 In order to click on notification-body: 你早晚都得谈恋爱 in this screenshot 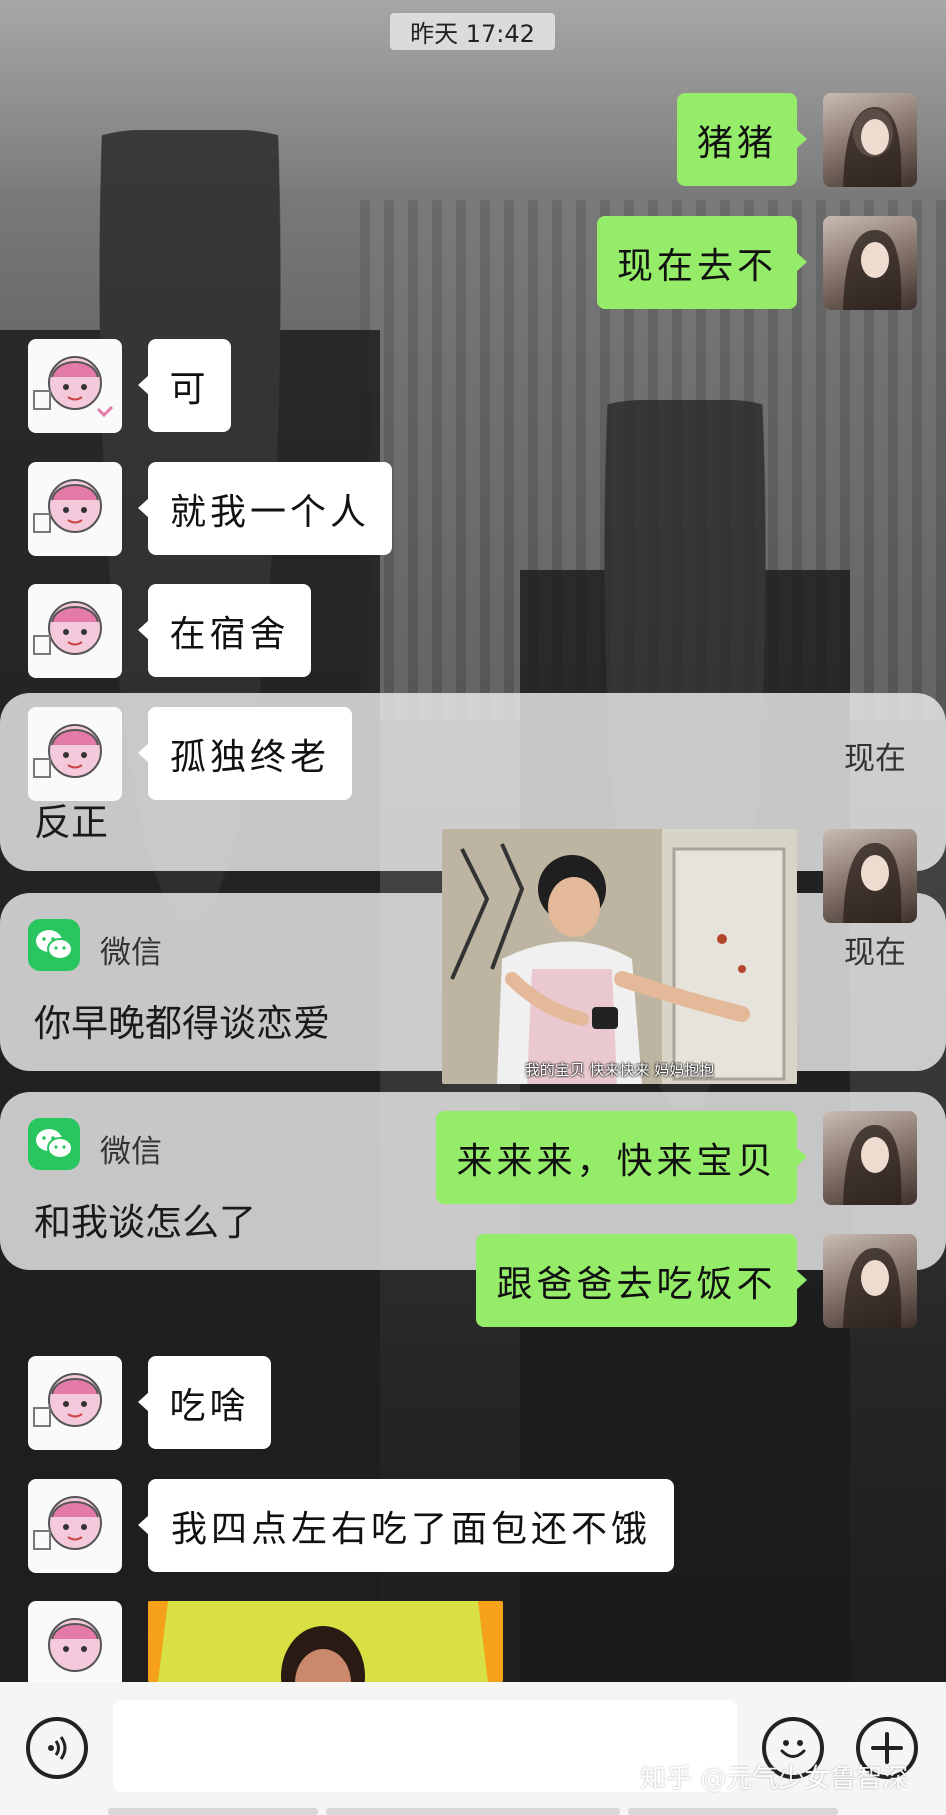, I will do `click(182, 1023)`.